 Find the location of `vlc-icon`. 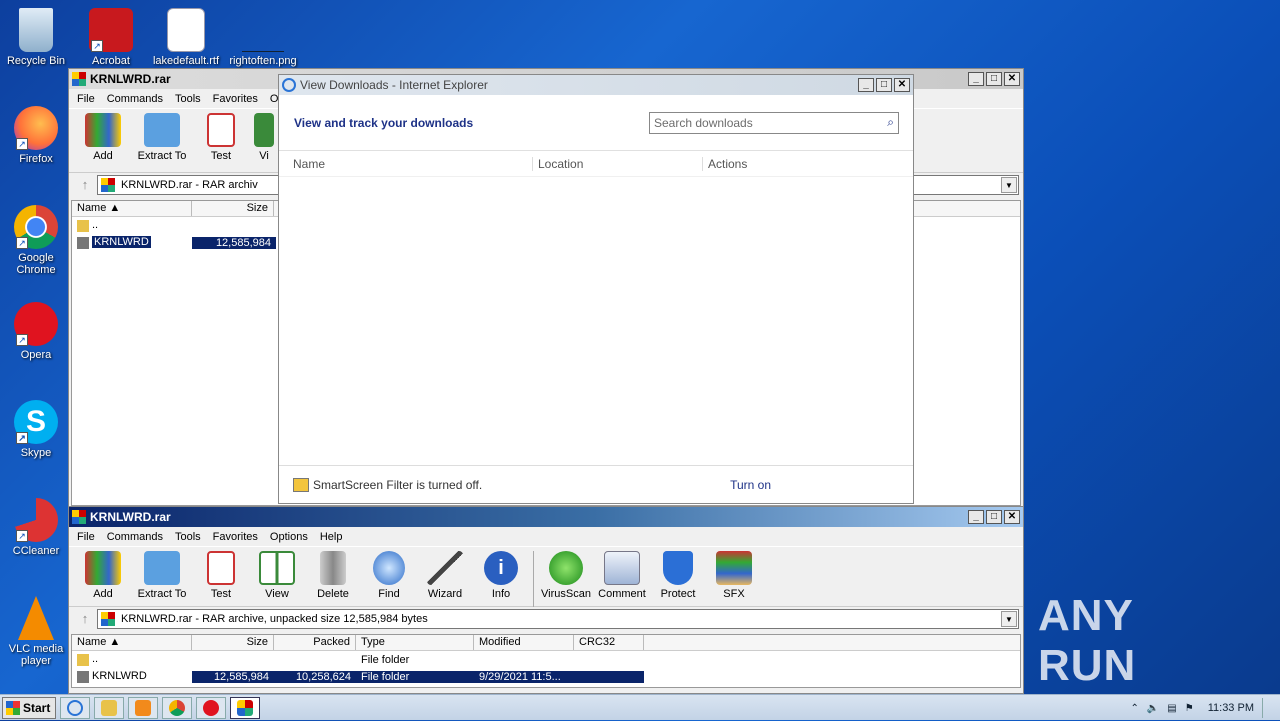

vlc-icon is located at coordinates (36, 618).